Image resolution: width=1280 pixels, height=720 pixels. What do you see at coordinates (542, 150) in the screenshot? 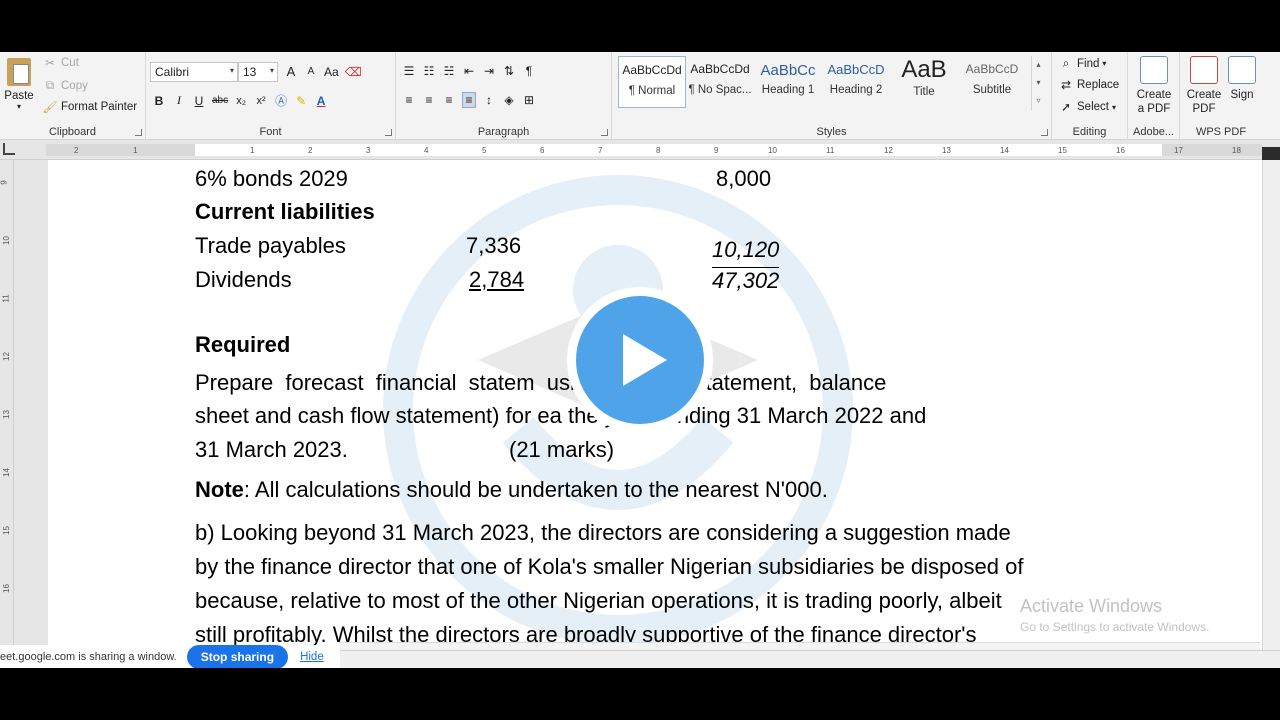
I see `ruler-tick: 6` at bounding box center [542, 150].